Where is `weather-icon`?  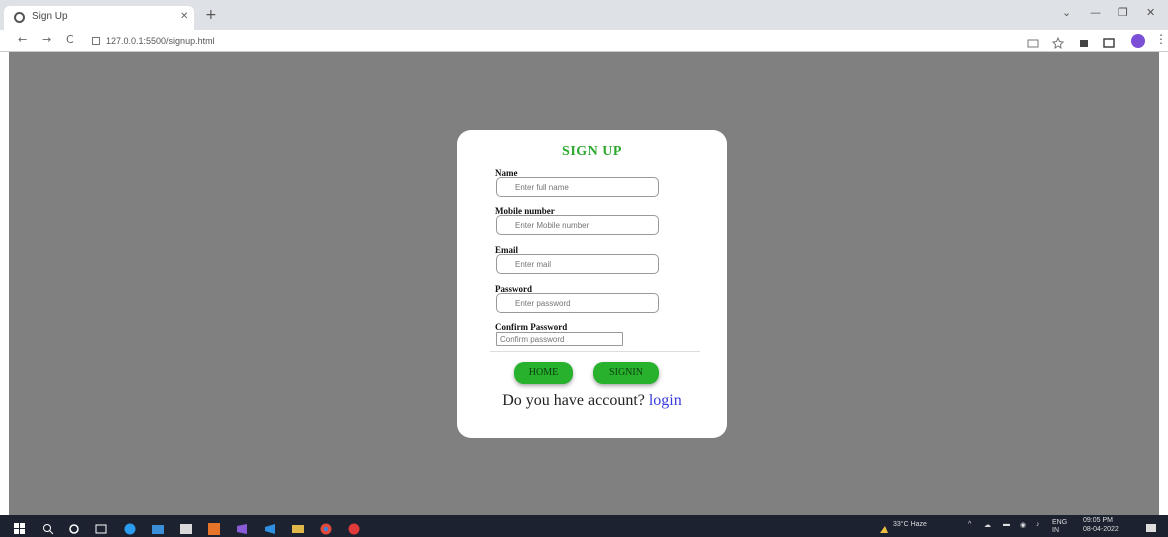
weather-icon is located at coordinates (884, 526).